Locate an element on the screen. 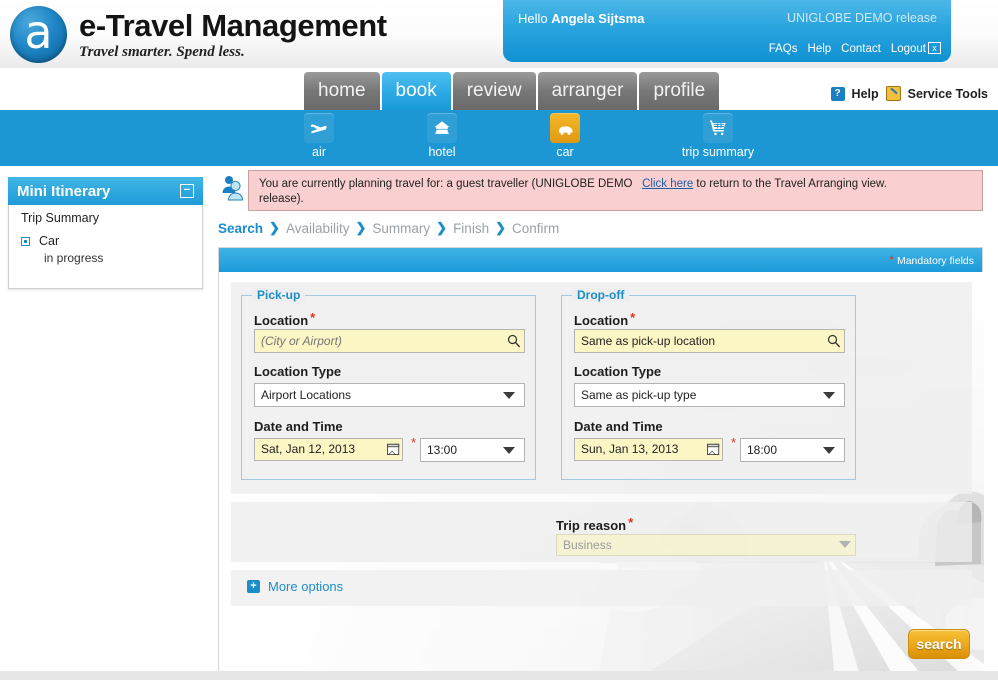 The height and width of the screenshot is (680, 998). trip-reason-block: Trip reason * Business is located at coordinates (601, 532).